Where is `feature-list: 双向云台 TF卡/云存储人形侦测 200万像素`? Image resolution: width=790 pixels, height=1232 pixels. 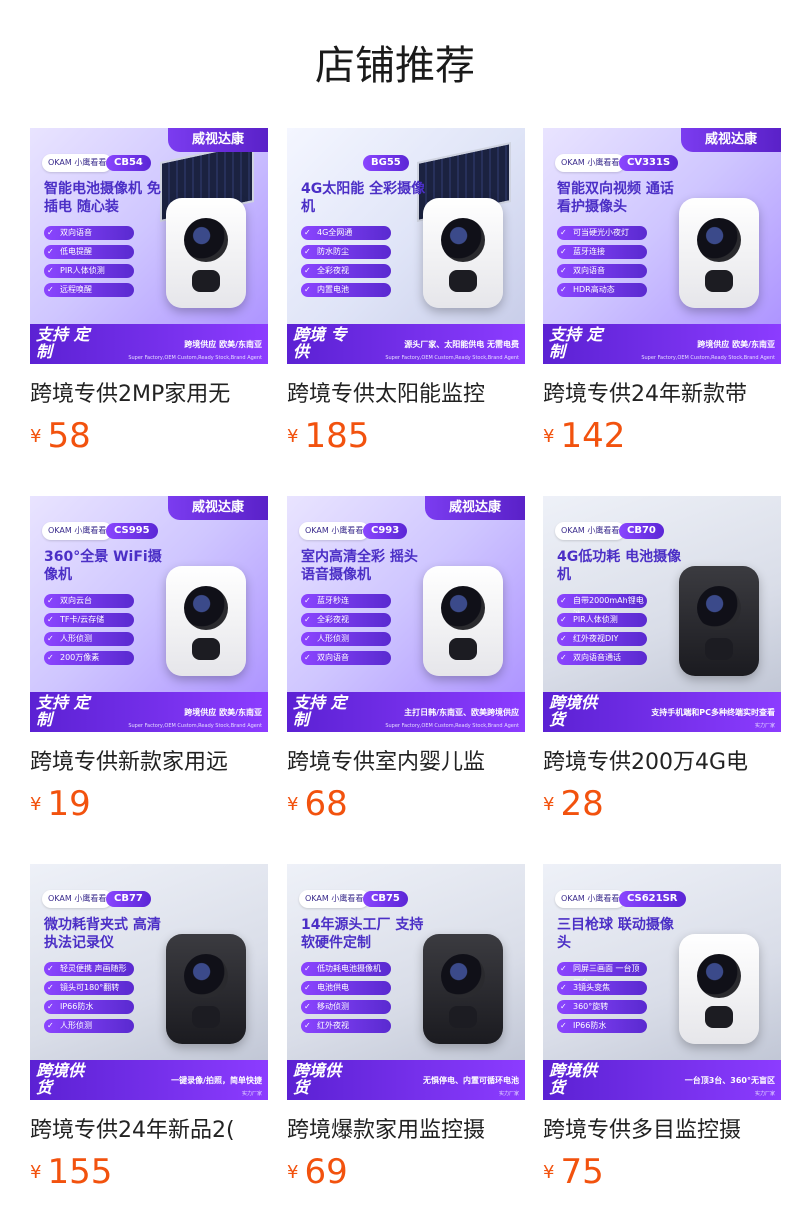
feature-list: 双向云台 TF卡/云存储人形侦测 200万像素 is located at coordinates (89, 632).